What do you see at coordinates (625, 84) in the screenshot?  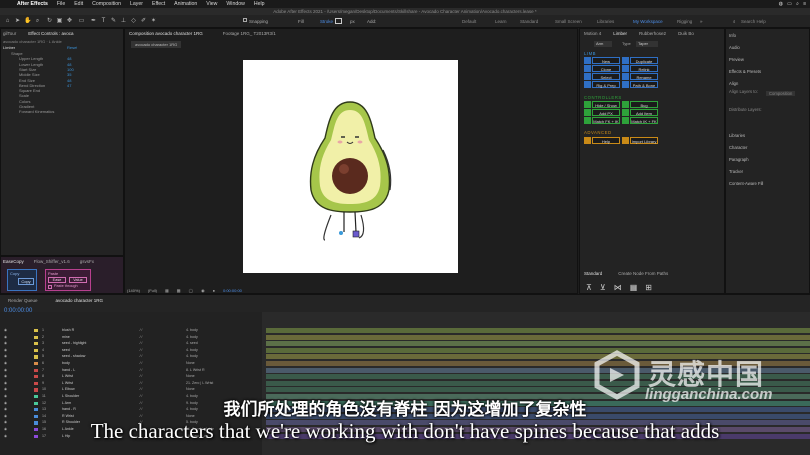 I see `path-bone-icon` at bounding box center [625, 84].